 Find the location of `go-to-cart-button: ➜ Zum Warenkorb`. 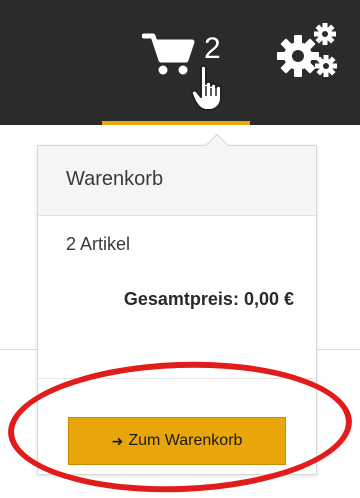

go-to-cart-button: ➜ Zum Warenkorb is located at coordinates (177, 441).